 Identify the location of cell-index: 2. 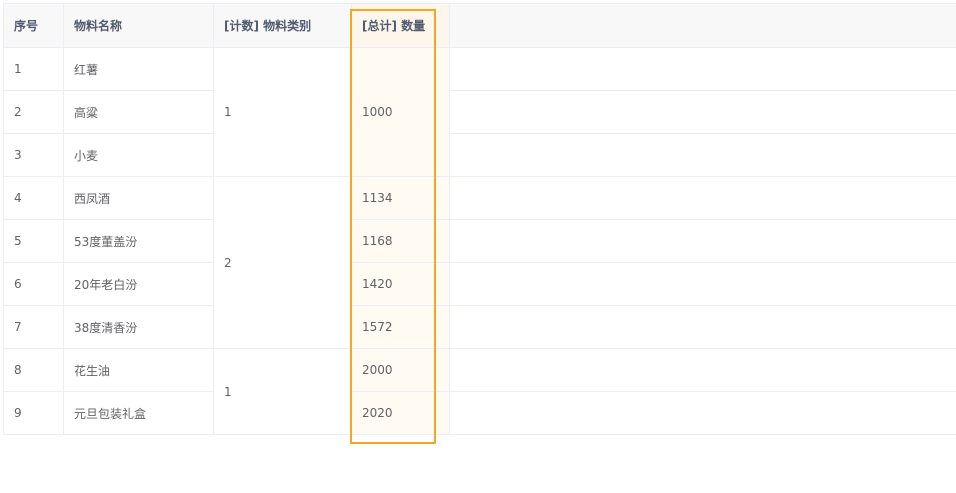
(33, 112).